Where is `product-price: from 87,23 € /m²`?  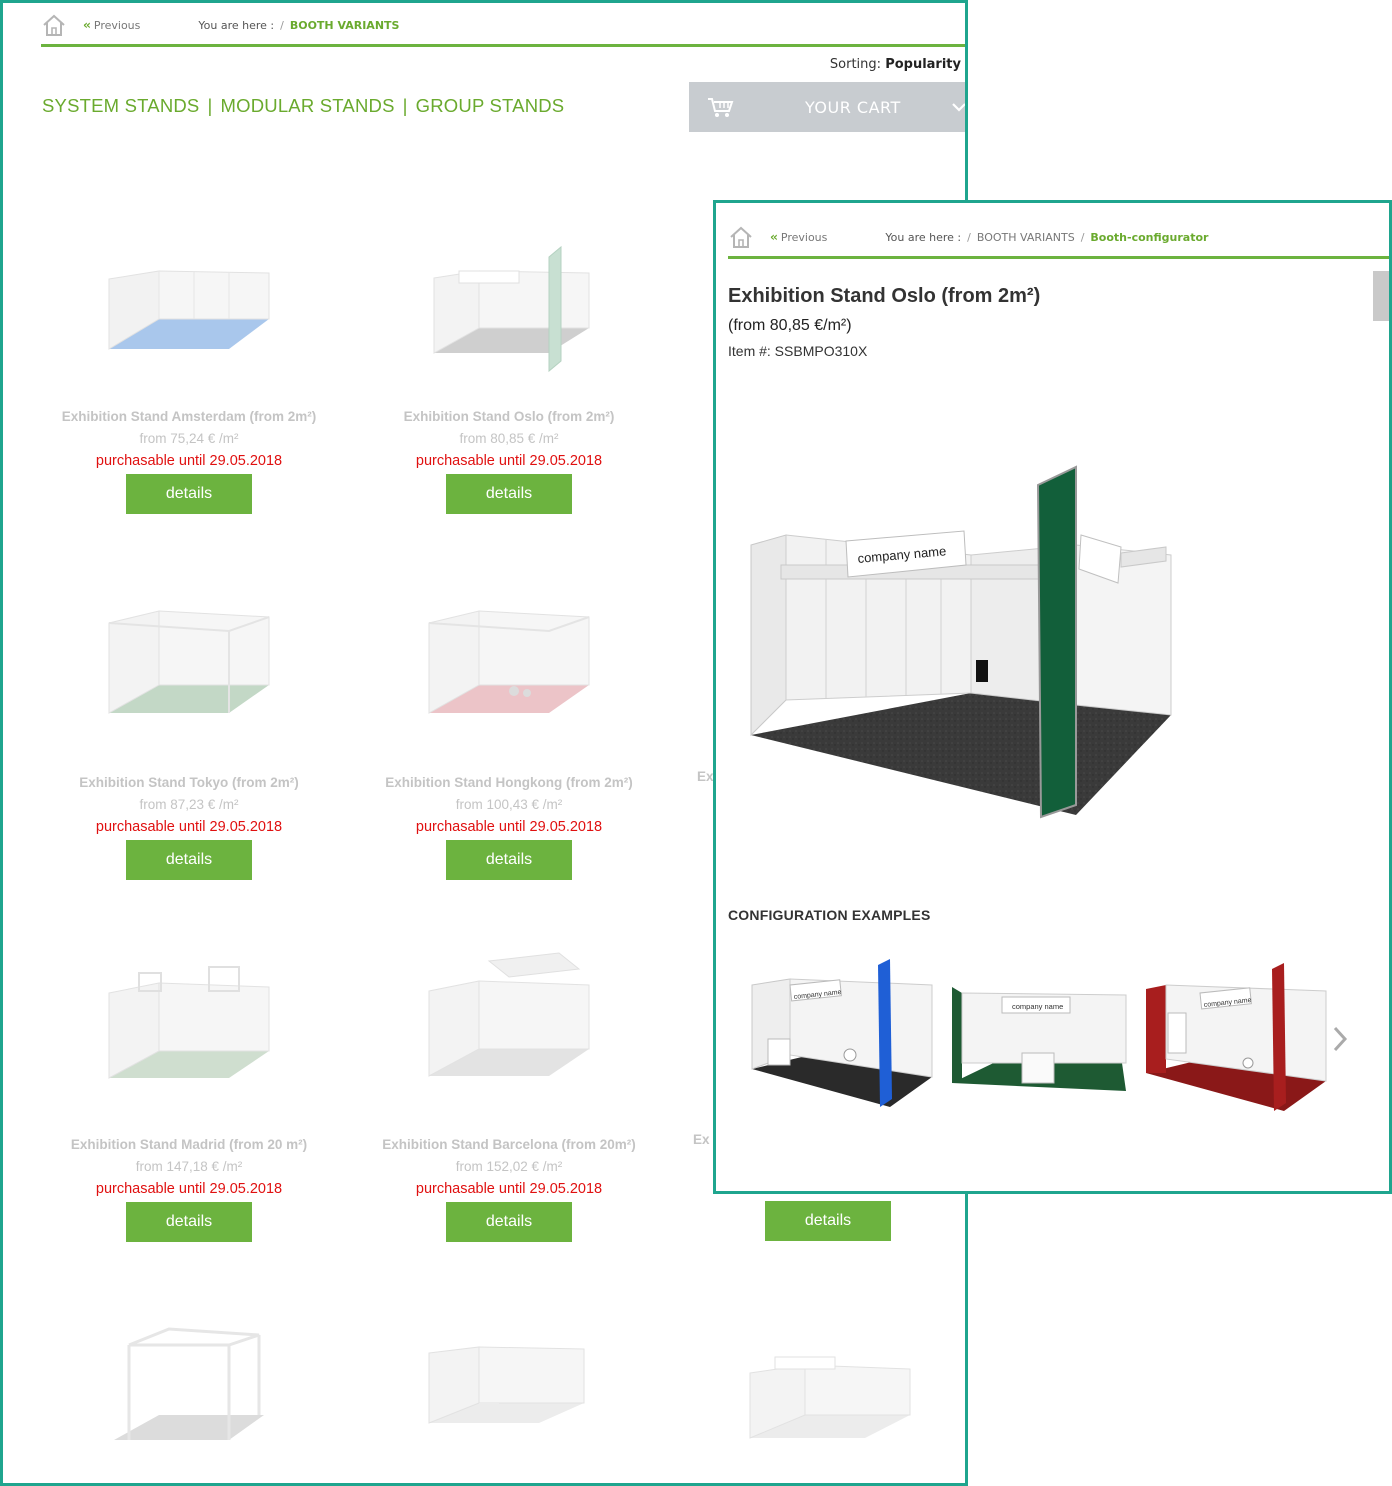
product-price: from 87,23 € /m² is located at coordinates (189, 804).